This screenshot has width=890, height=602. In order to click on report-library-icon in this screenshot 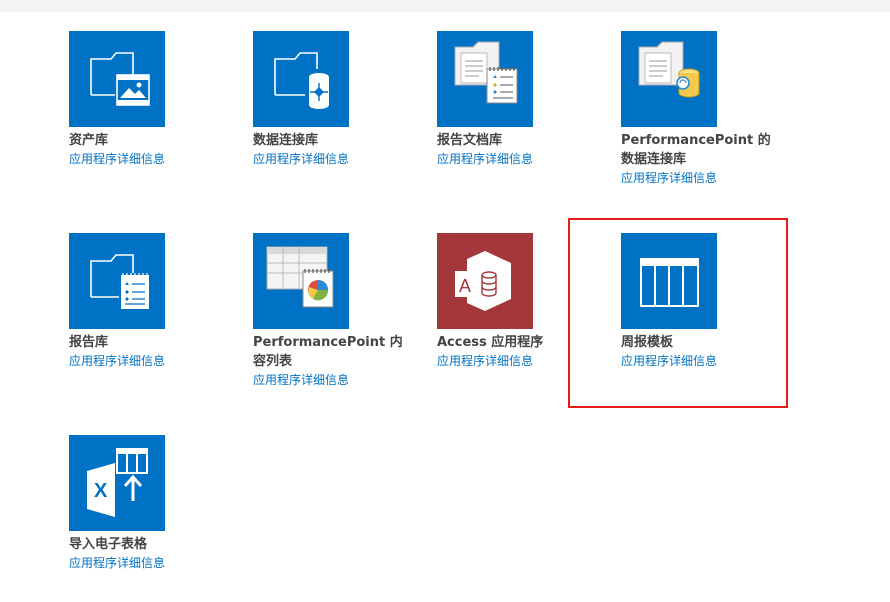, I will do `click(117, 281)`.